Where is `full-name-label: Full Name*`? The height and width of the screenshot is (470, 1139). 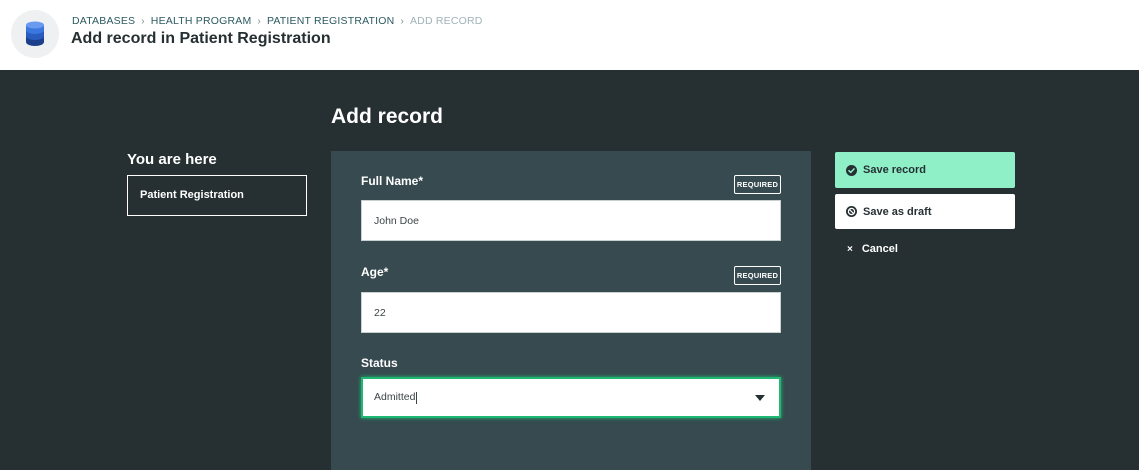
full-name-label: Full Name* is located at coordinates (392, 181).